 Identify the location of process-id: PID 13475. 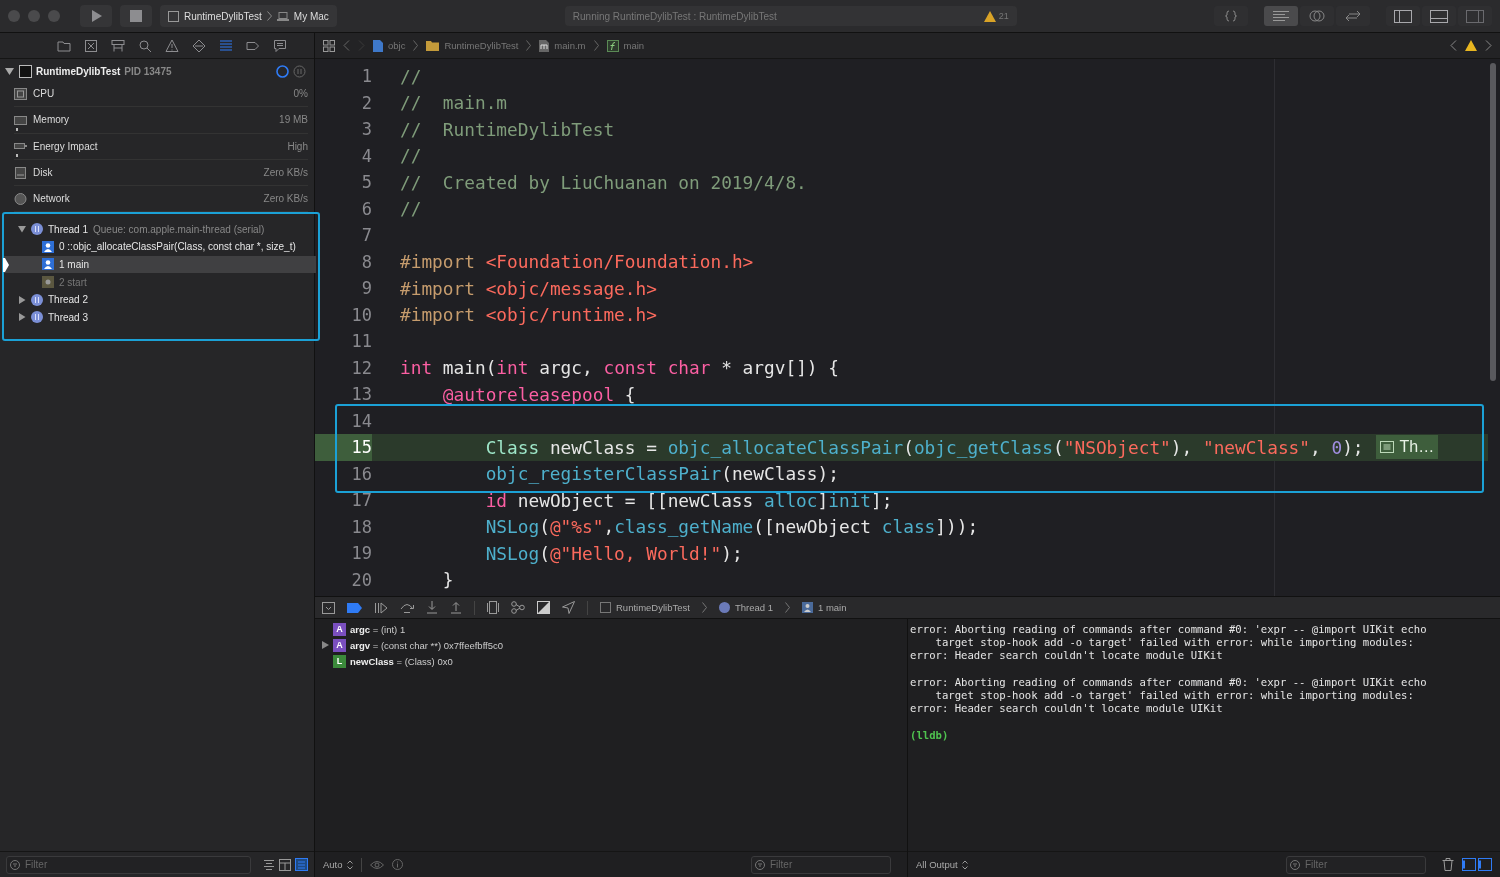
(148, 71).